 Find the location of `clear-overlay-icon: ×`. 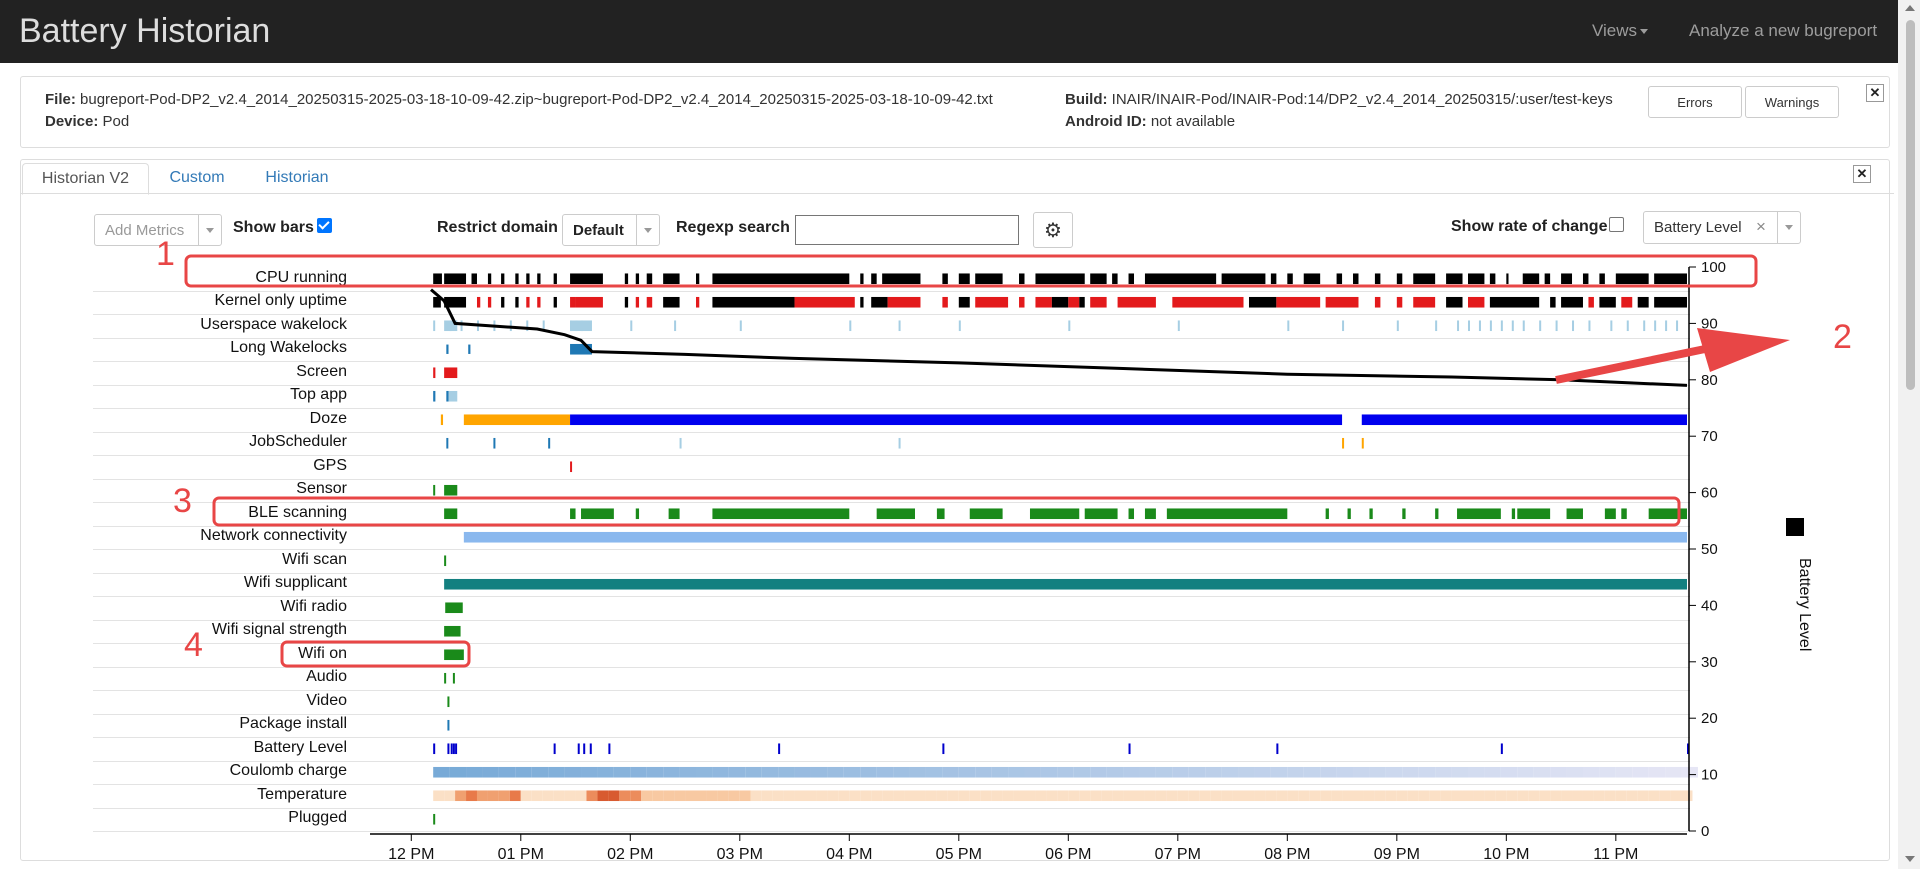

clear-overlay-icon: × is located at coordinates (1761, 227).